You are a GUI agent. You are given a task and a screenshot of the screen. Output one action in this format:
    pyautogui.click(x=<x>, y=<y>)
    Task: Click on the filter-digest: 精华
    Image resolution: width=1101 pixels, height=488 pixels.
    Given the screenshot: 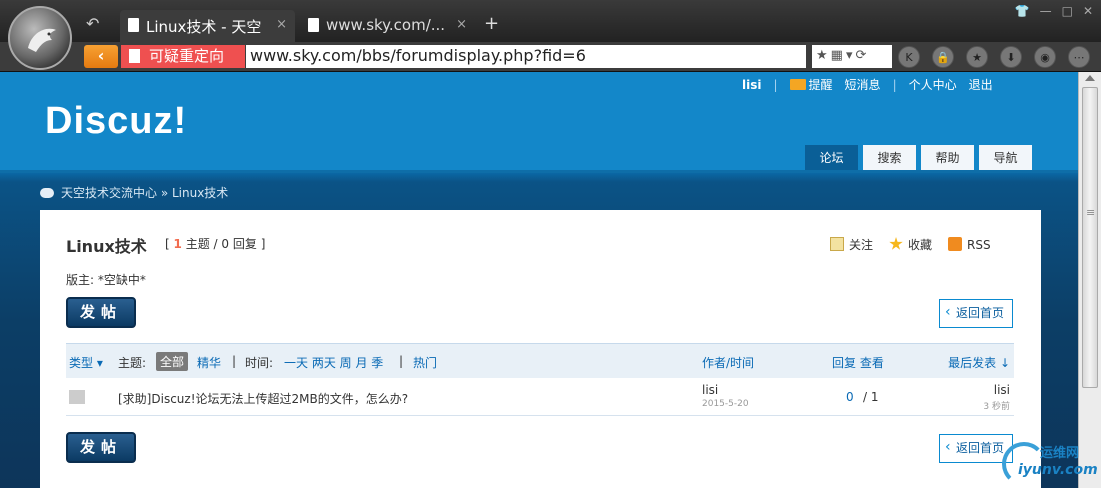 What is the action you would take?
    pyautogui.click(x=209, y=362)
    